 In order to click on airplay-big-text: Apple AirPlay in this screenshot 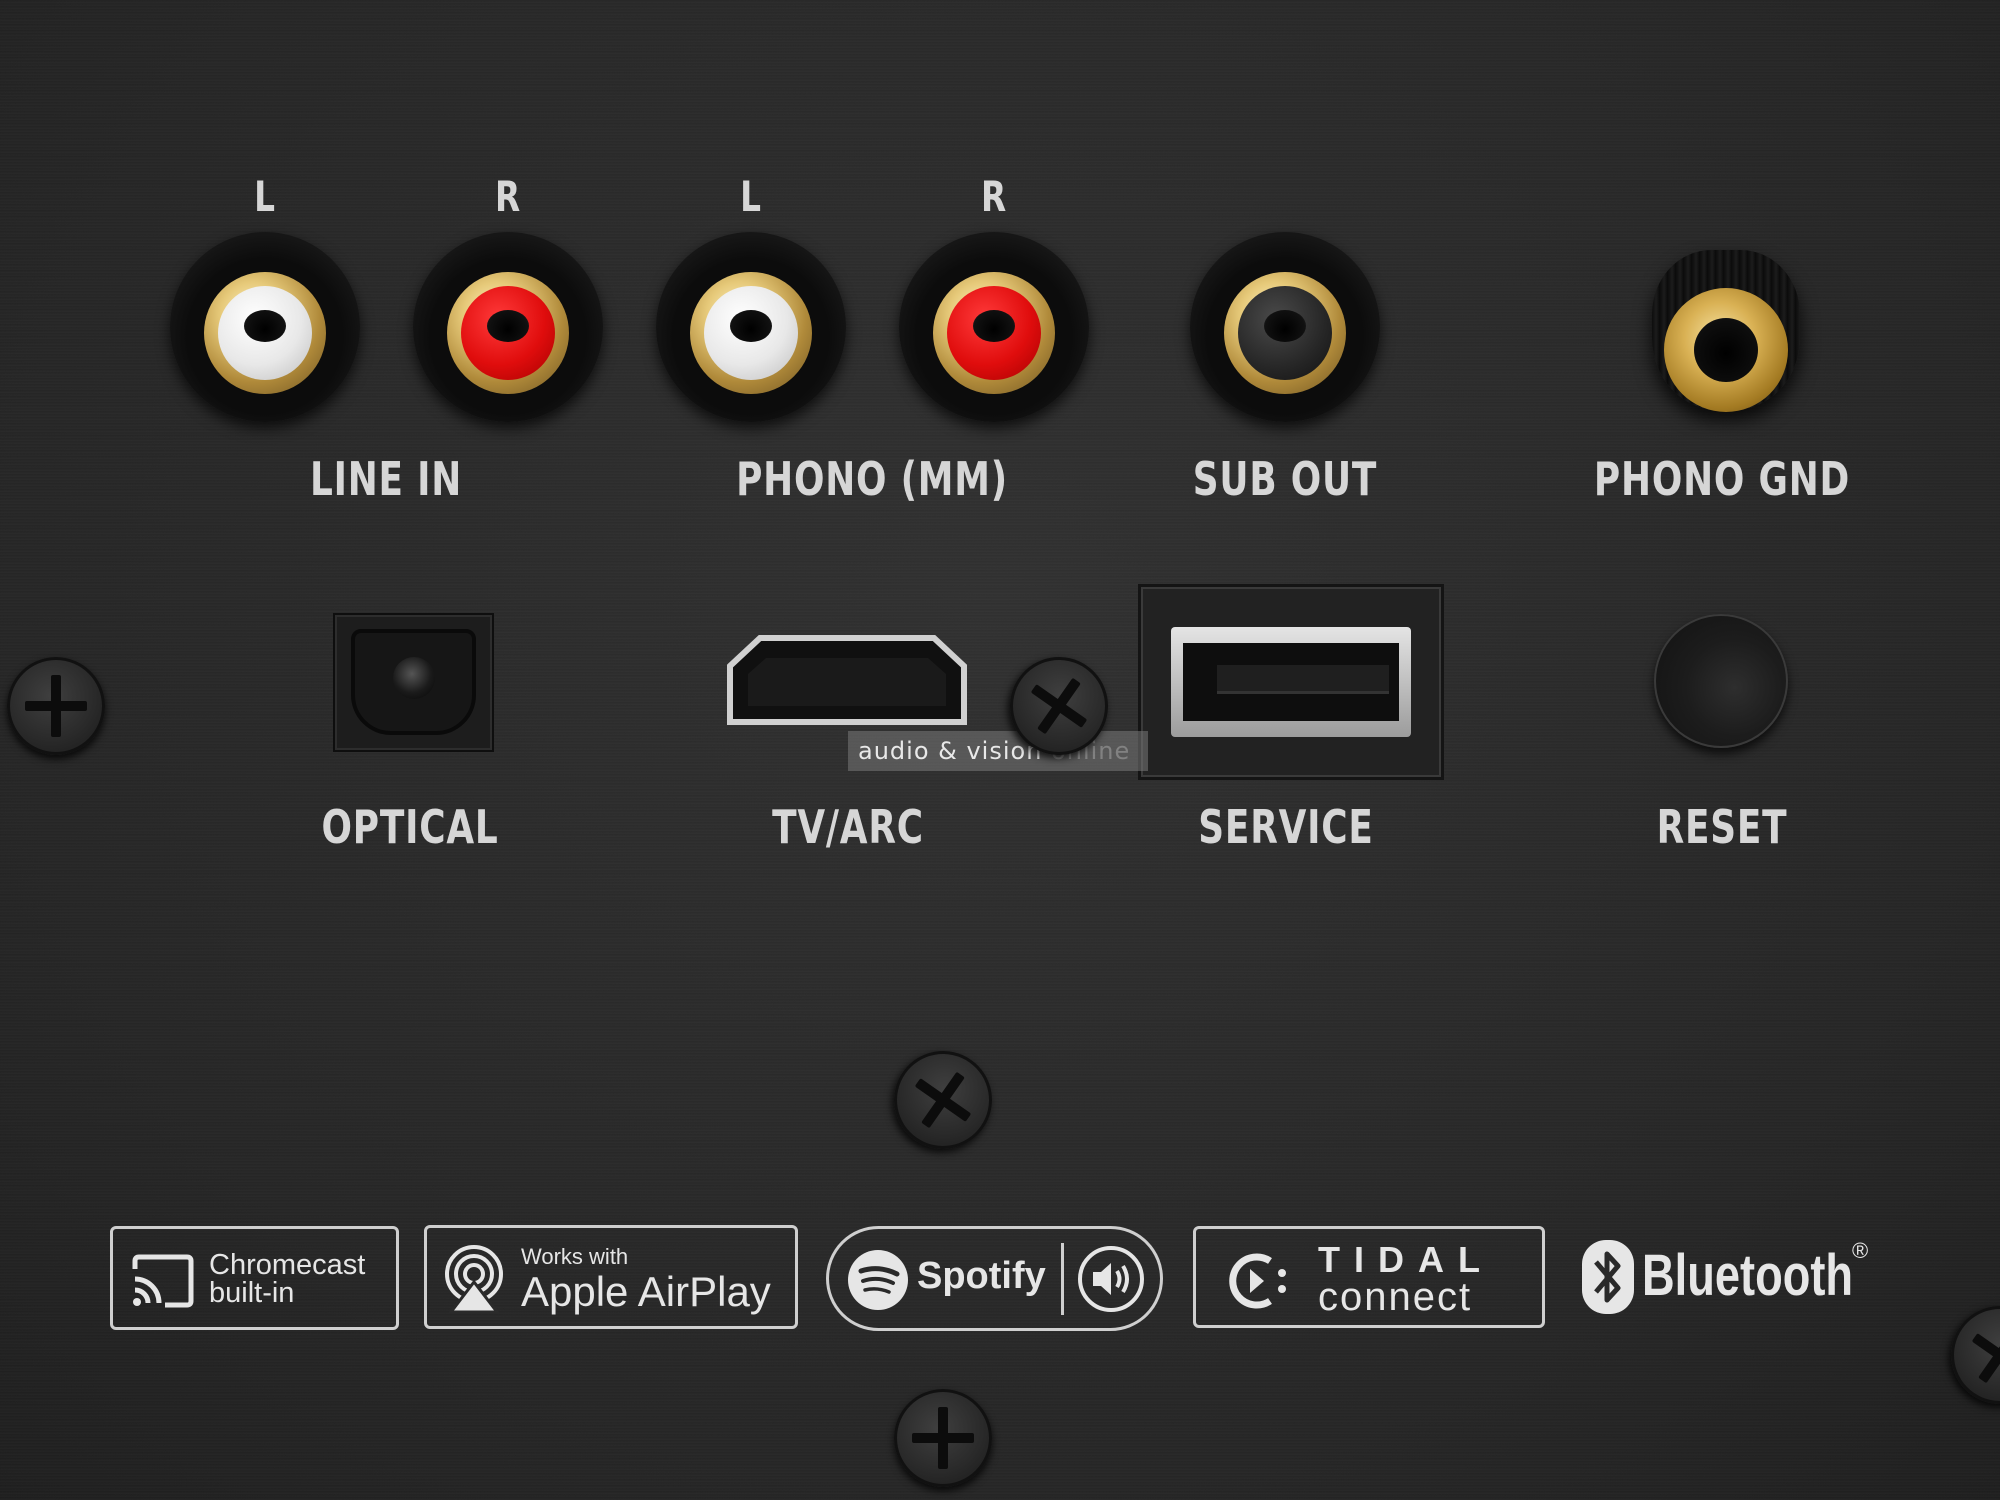, I will do `click(646, 1291)`.